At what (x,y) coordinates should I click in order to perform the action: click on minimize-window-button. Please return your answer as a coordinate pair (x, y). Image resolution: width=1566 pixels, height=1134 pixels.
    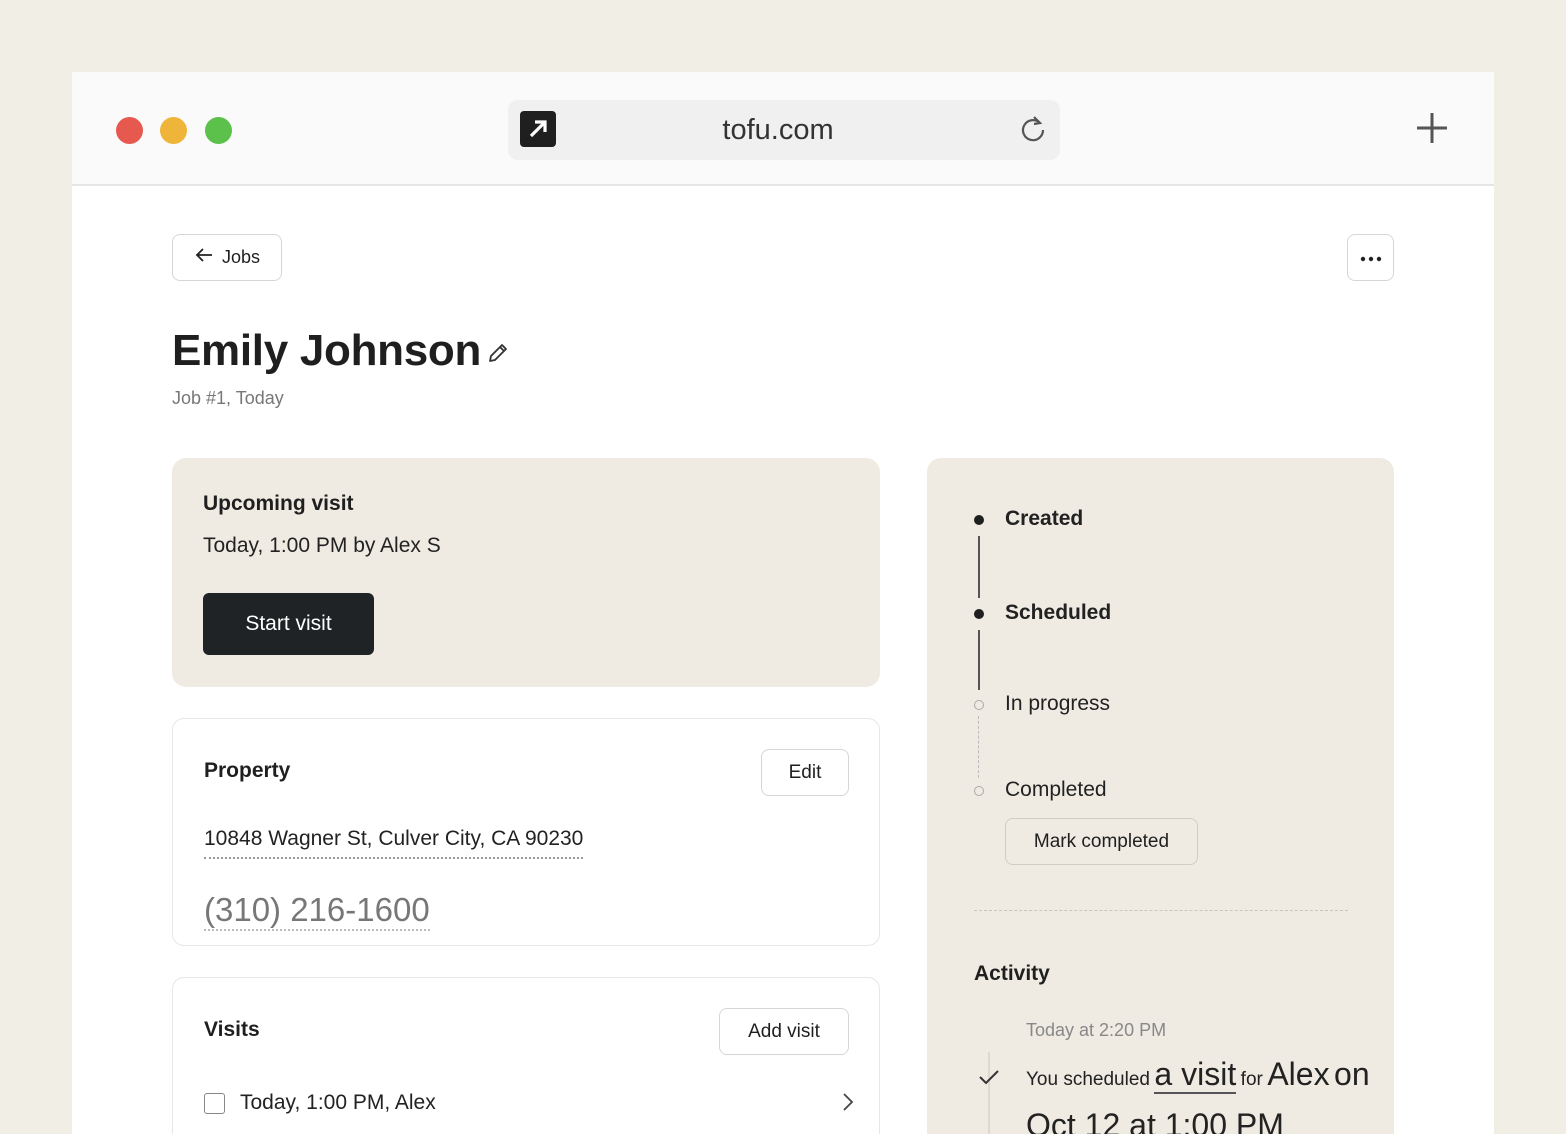
    Looking at the image, I should click on (173, 130).